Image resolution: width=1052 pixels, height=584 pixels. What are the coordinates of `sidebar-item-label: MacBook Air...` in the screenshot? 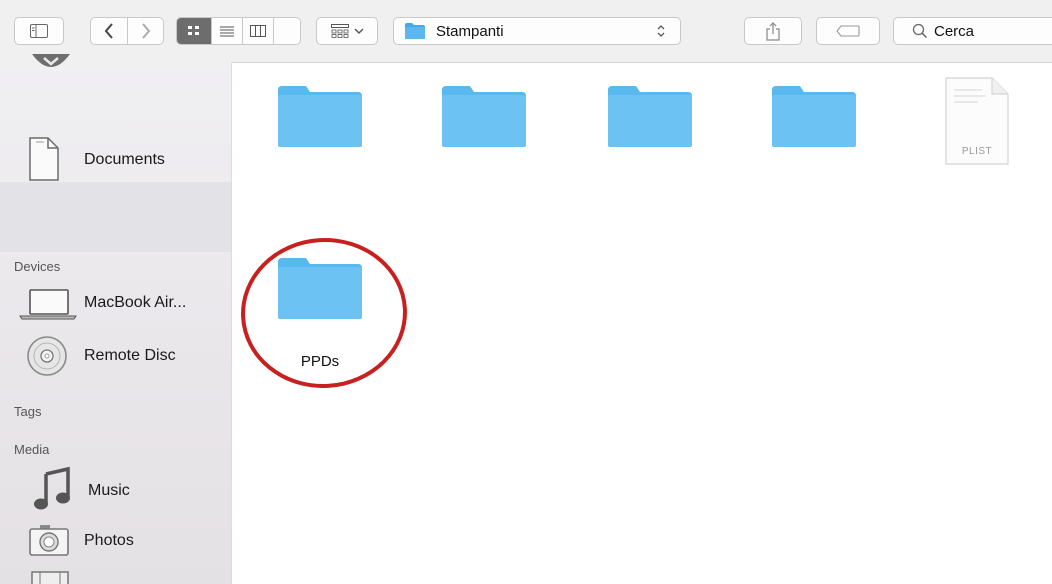 It's located at (135, 302).